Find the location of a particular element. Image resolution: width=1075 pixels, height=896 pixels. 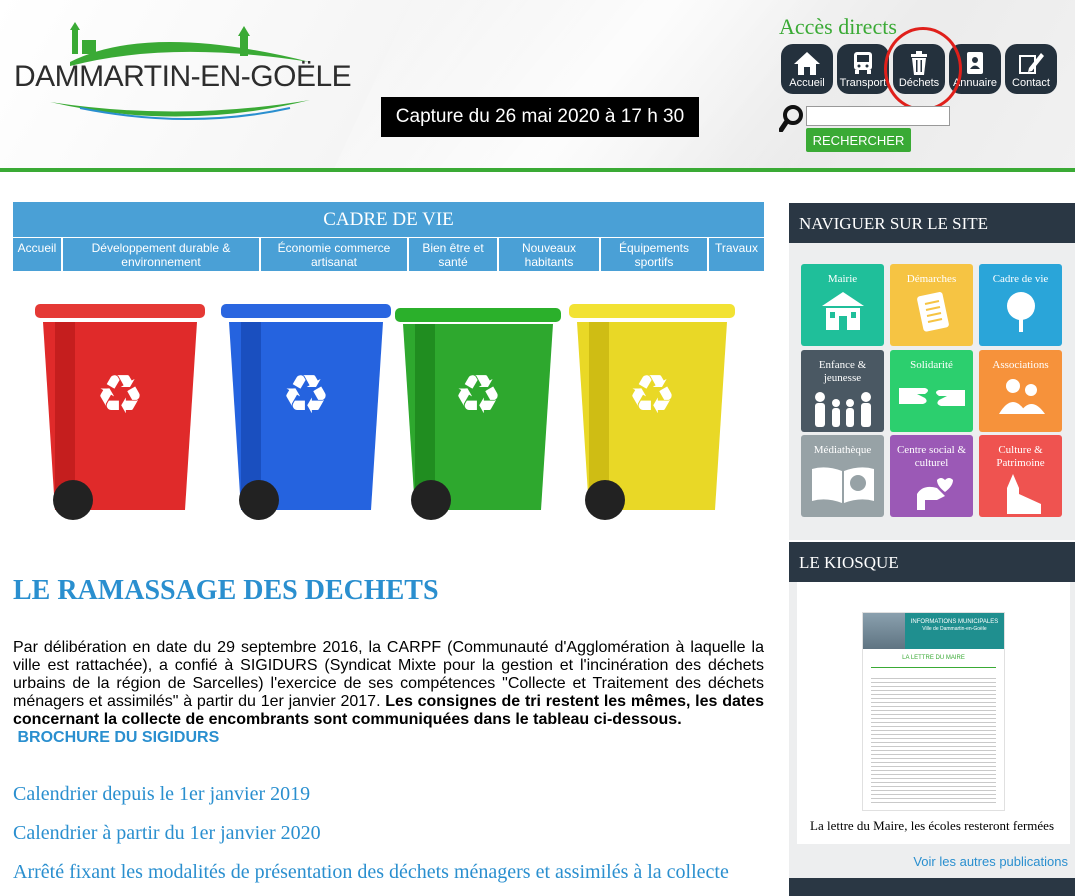

search-input is located at coordinates (878, 116).